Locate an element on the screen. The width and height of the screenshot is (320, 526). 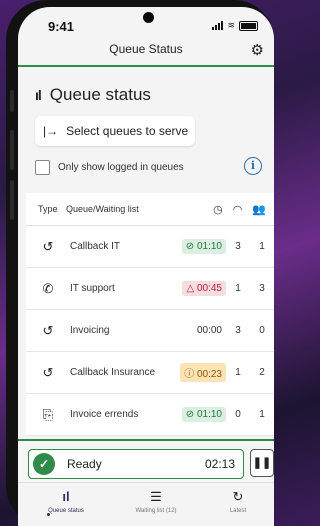
wait-time-badge: 00:00 is located at coordinates (209, 330).